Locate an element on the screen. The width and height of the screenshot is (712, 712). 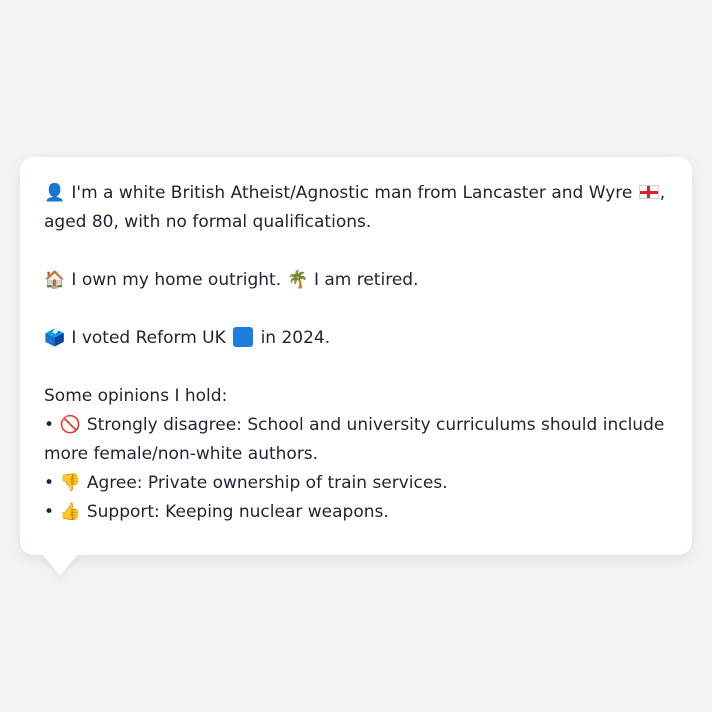
home-text: I own my home outright. is located at coordinates (176, 280).